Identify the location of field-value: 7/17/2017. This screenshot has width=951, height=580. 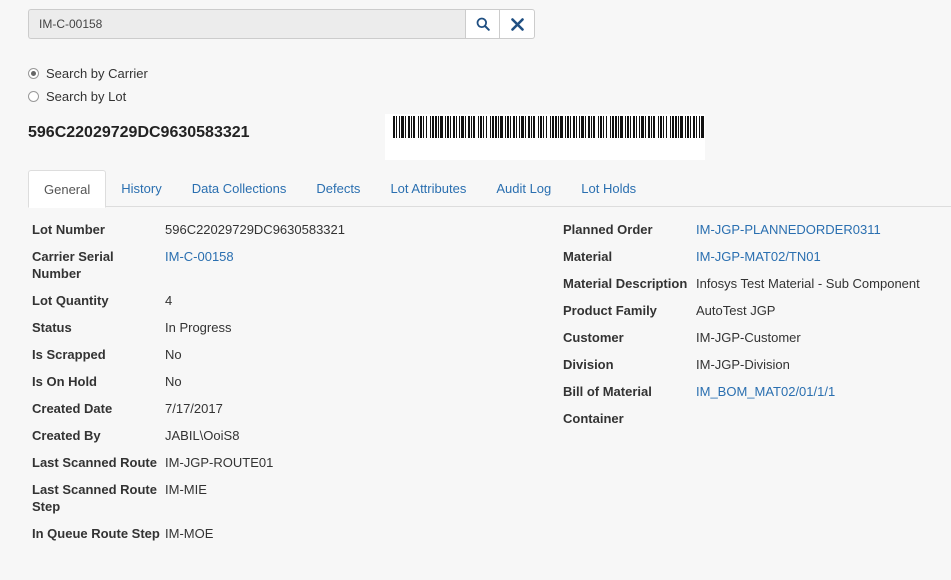
(194, 408).